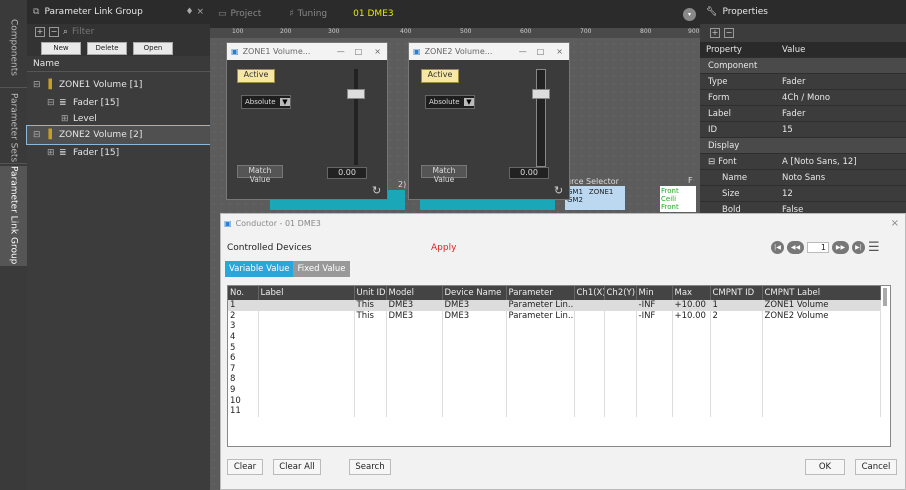 The image size is (906, 490). I want to click on window-titlebar: ▣ ZONE1 Volume... — □ ×, so click(307, 51).